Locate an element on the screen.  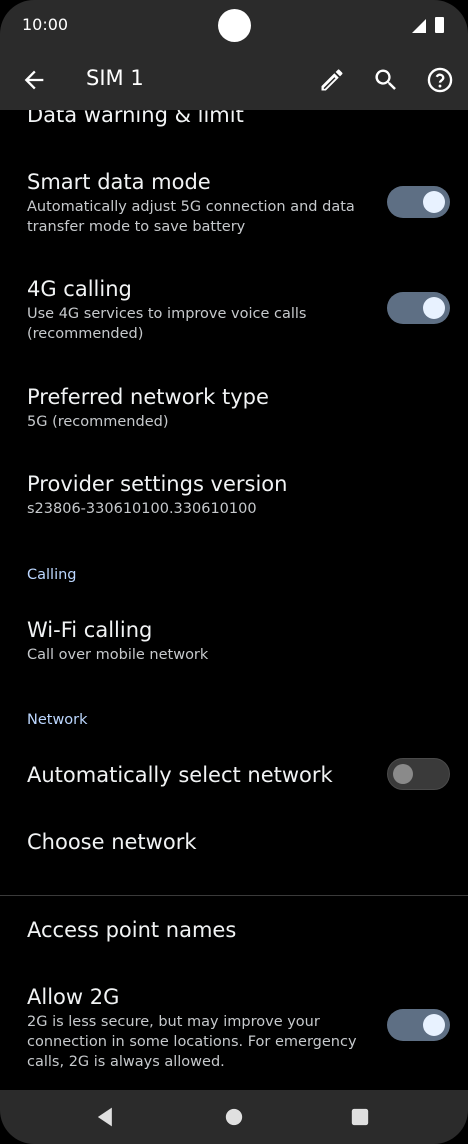
item-title: Choose network is located at coordinates (112, 842).